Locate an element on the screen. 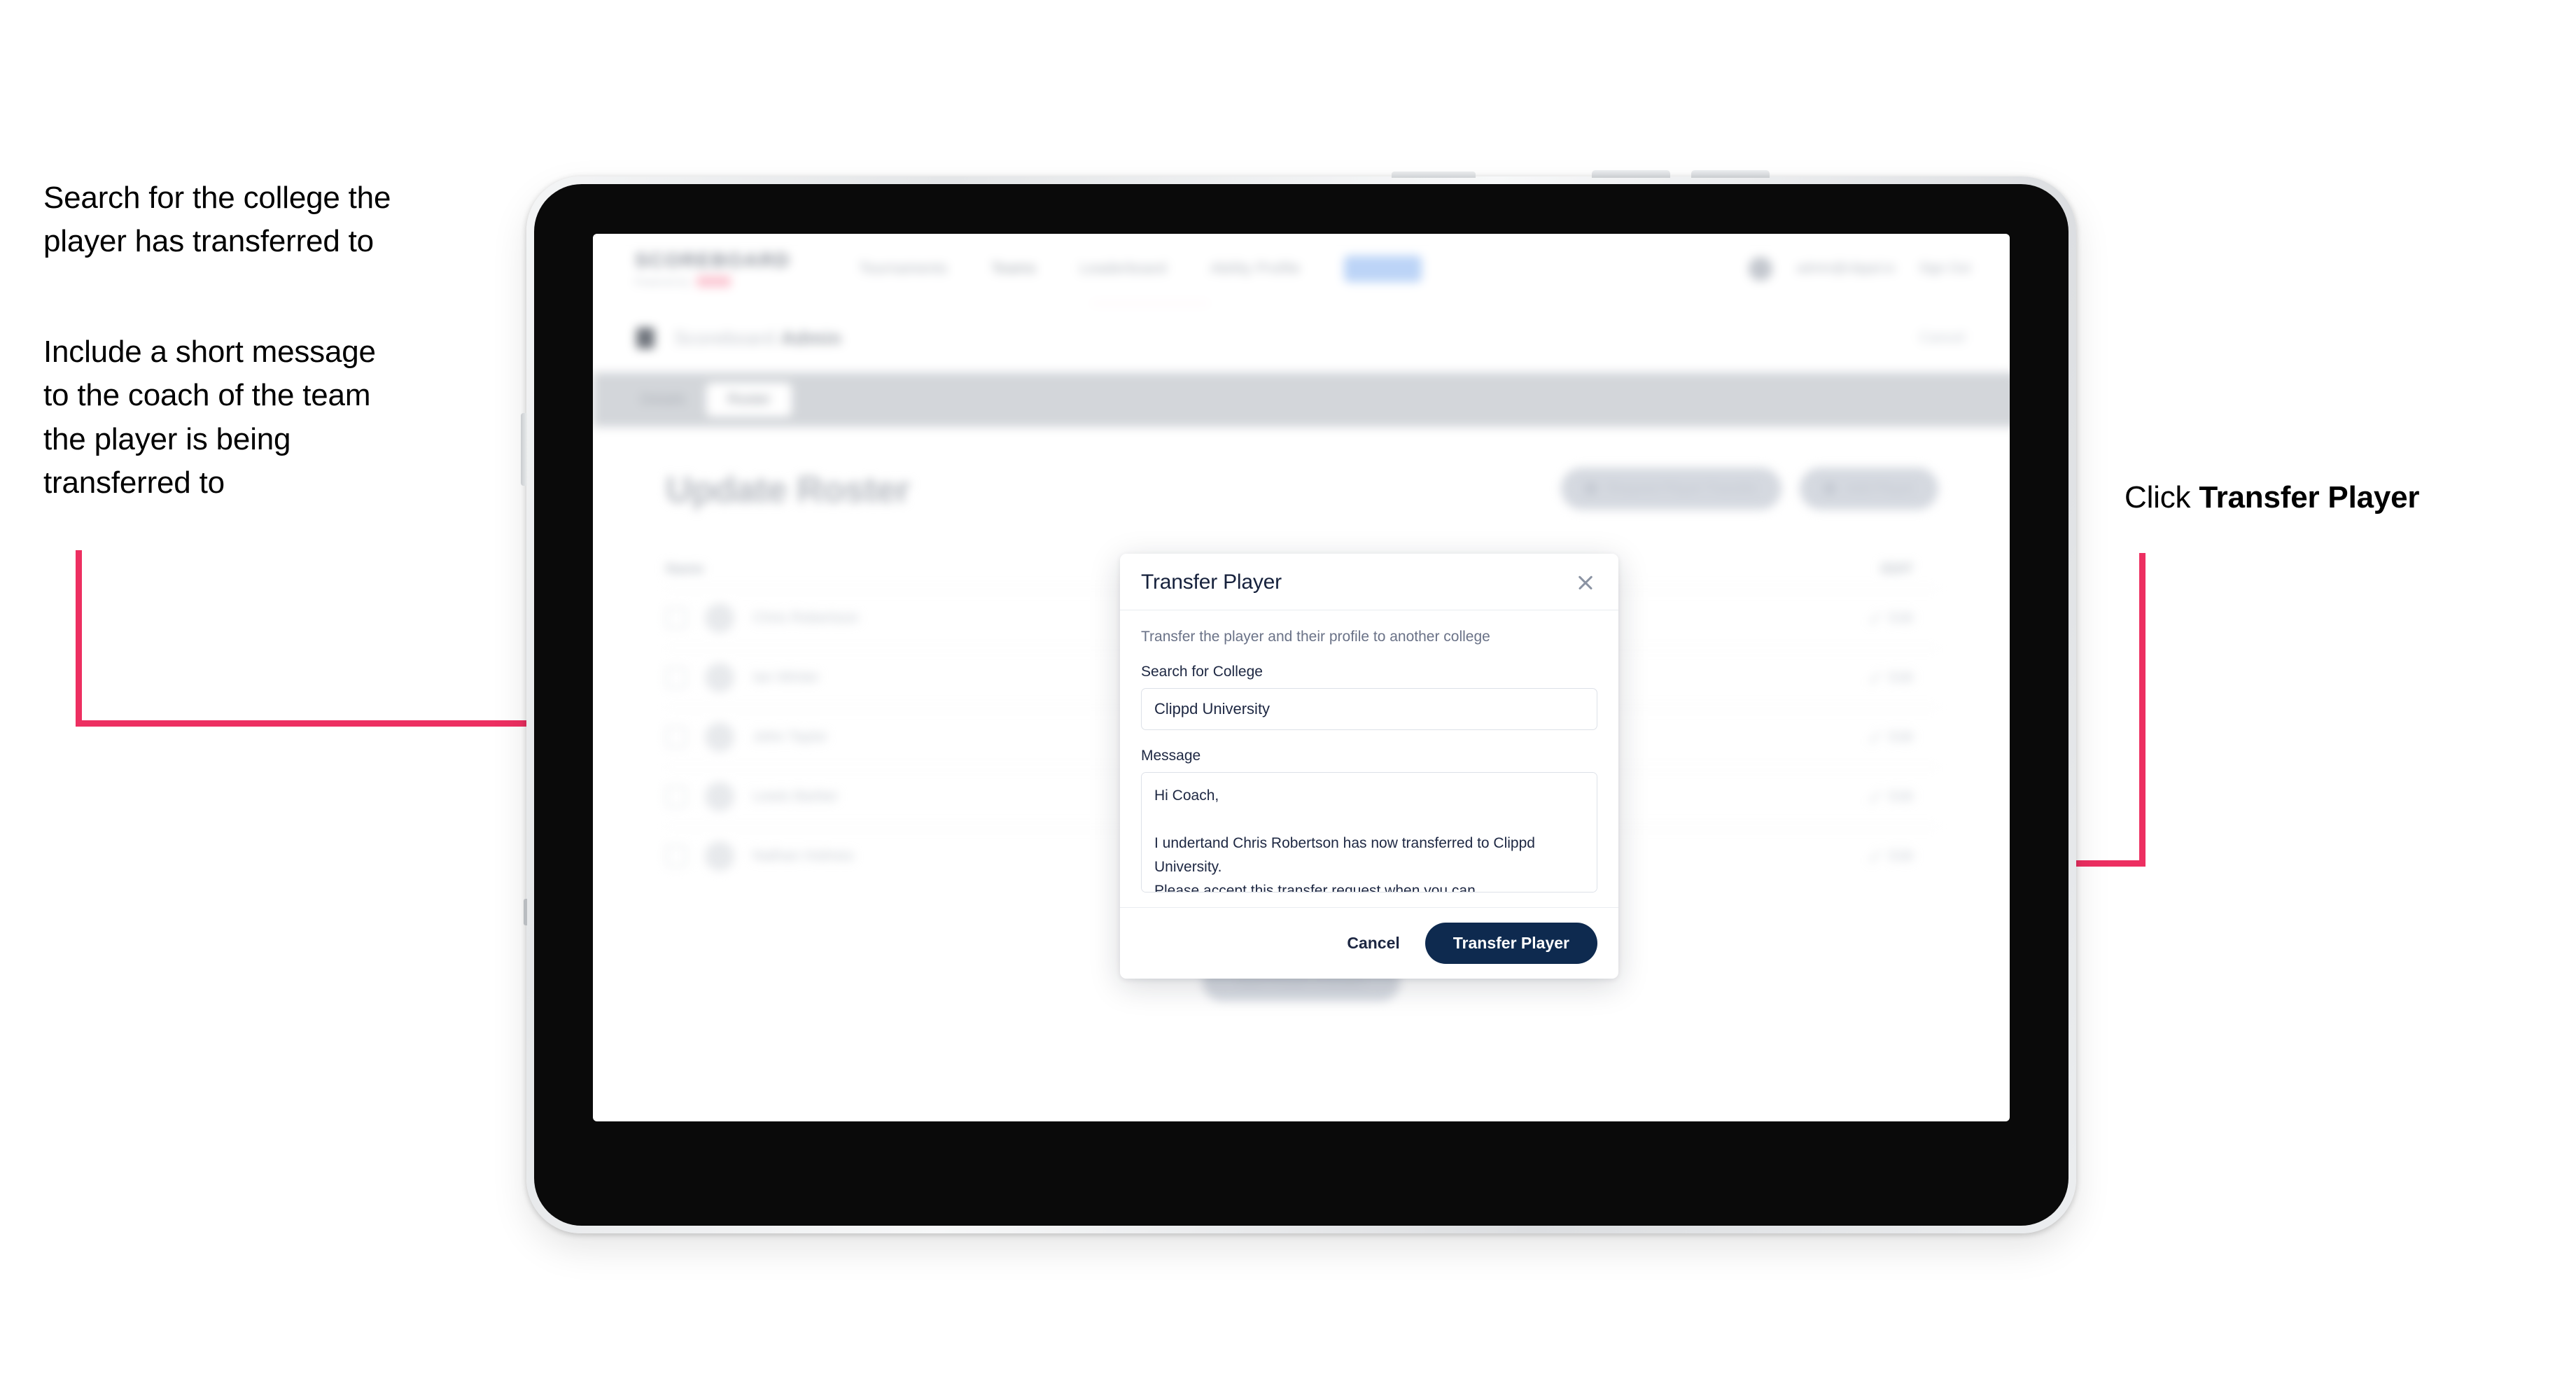 This screenshot has width=2576, height=1386. request-player-transfer-button: Request Player Transfer is located at coordinates (1671, 489).